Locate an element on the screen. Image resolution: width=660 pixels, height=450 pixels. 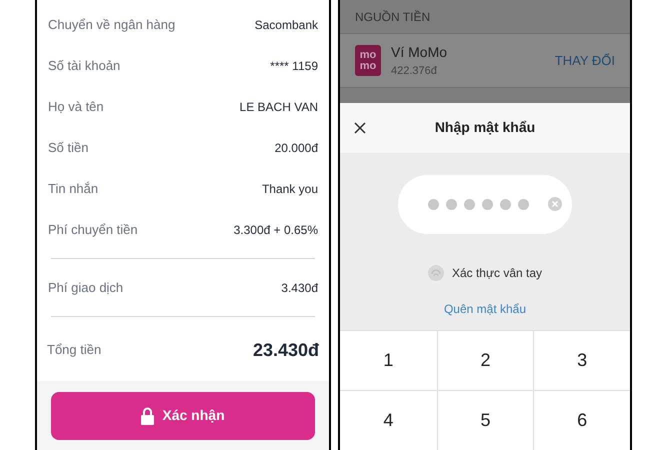
row-value: 20.000đ is located at coordinates (296, 148).